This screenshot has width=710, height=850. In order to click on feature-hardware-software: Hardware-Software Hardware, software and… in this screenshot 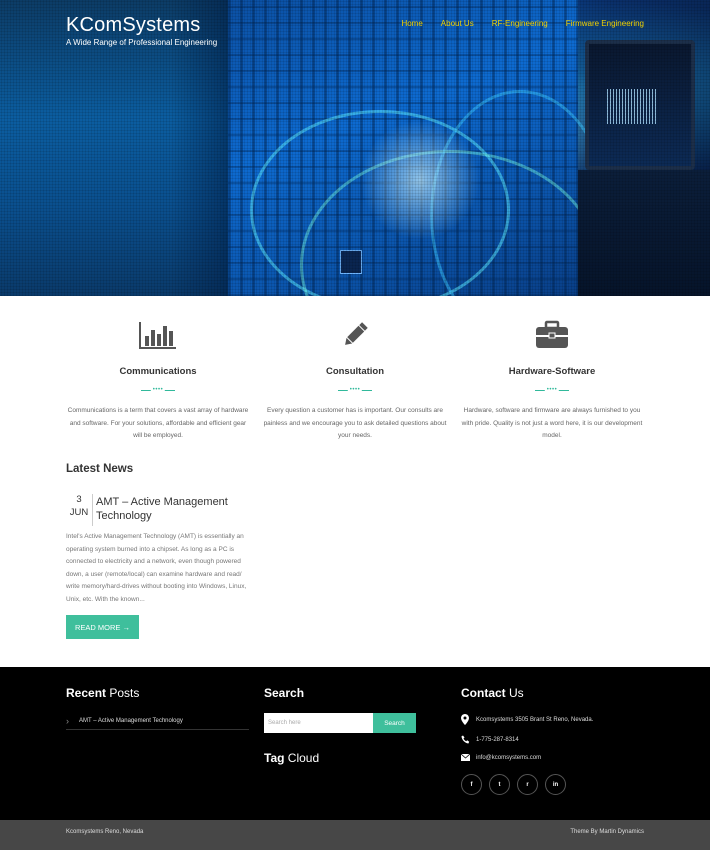, I will do `click(552, 380)`.